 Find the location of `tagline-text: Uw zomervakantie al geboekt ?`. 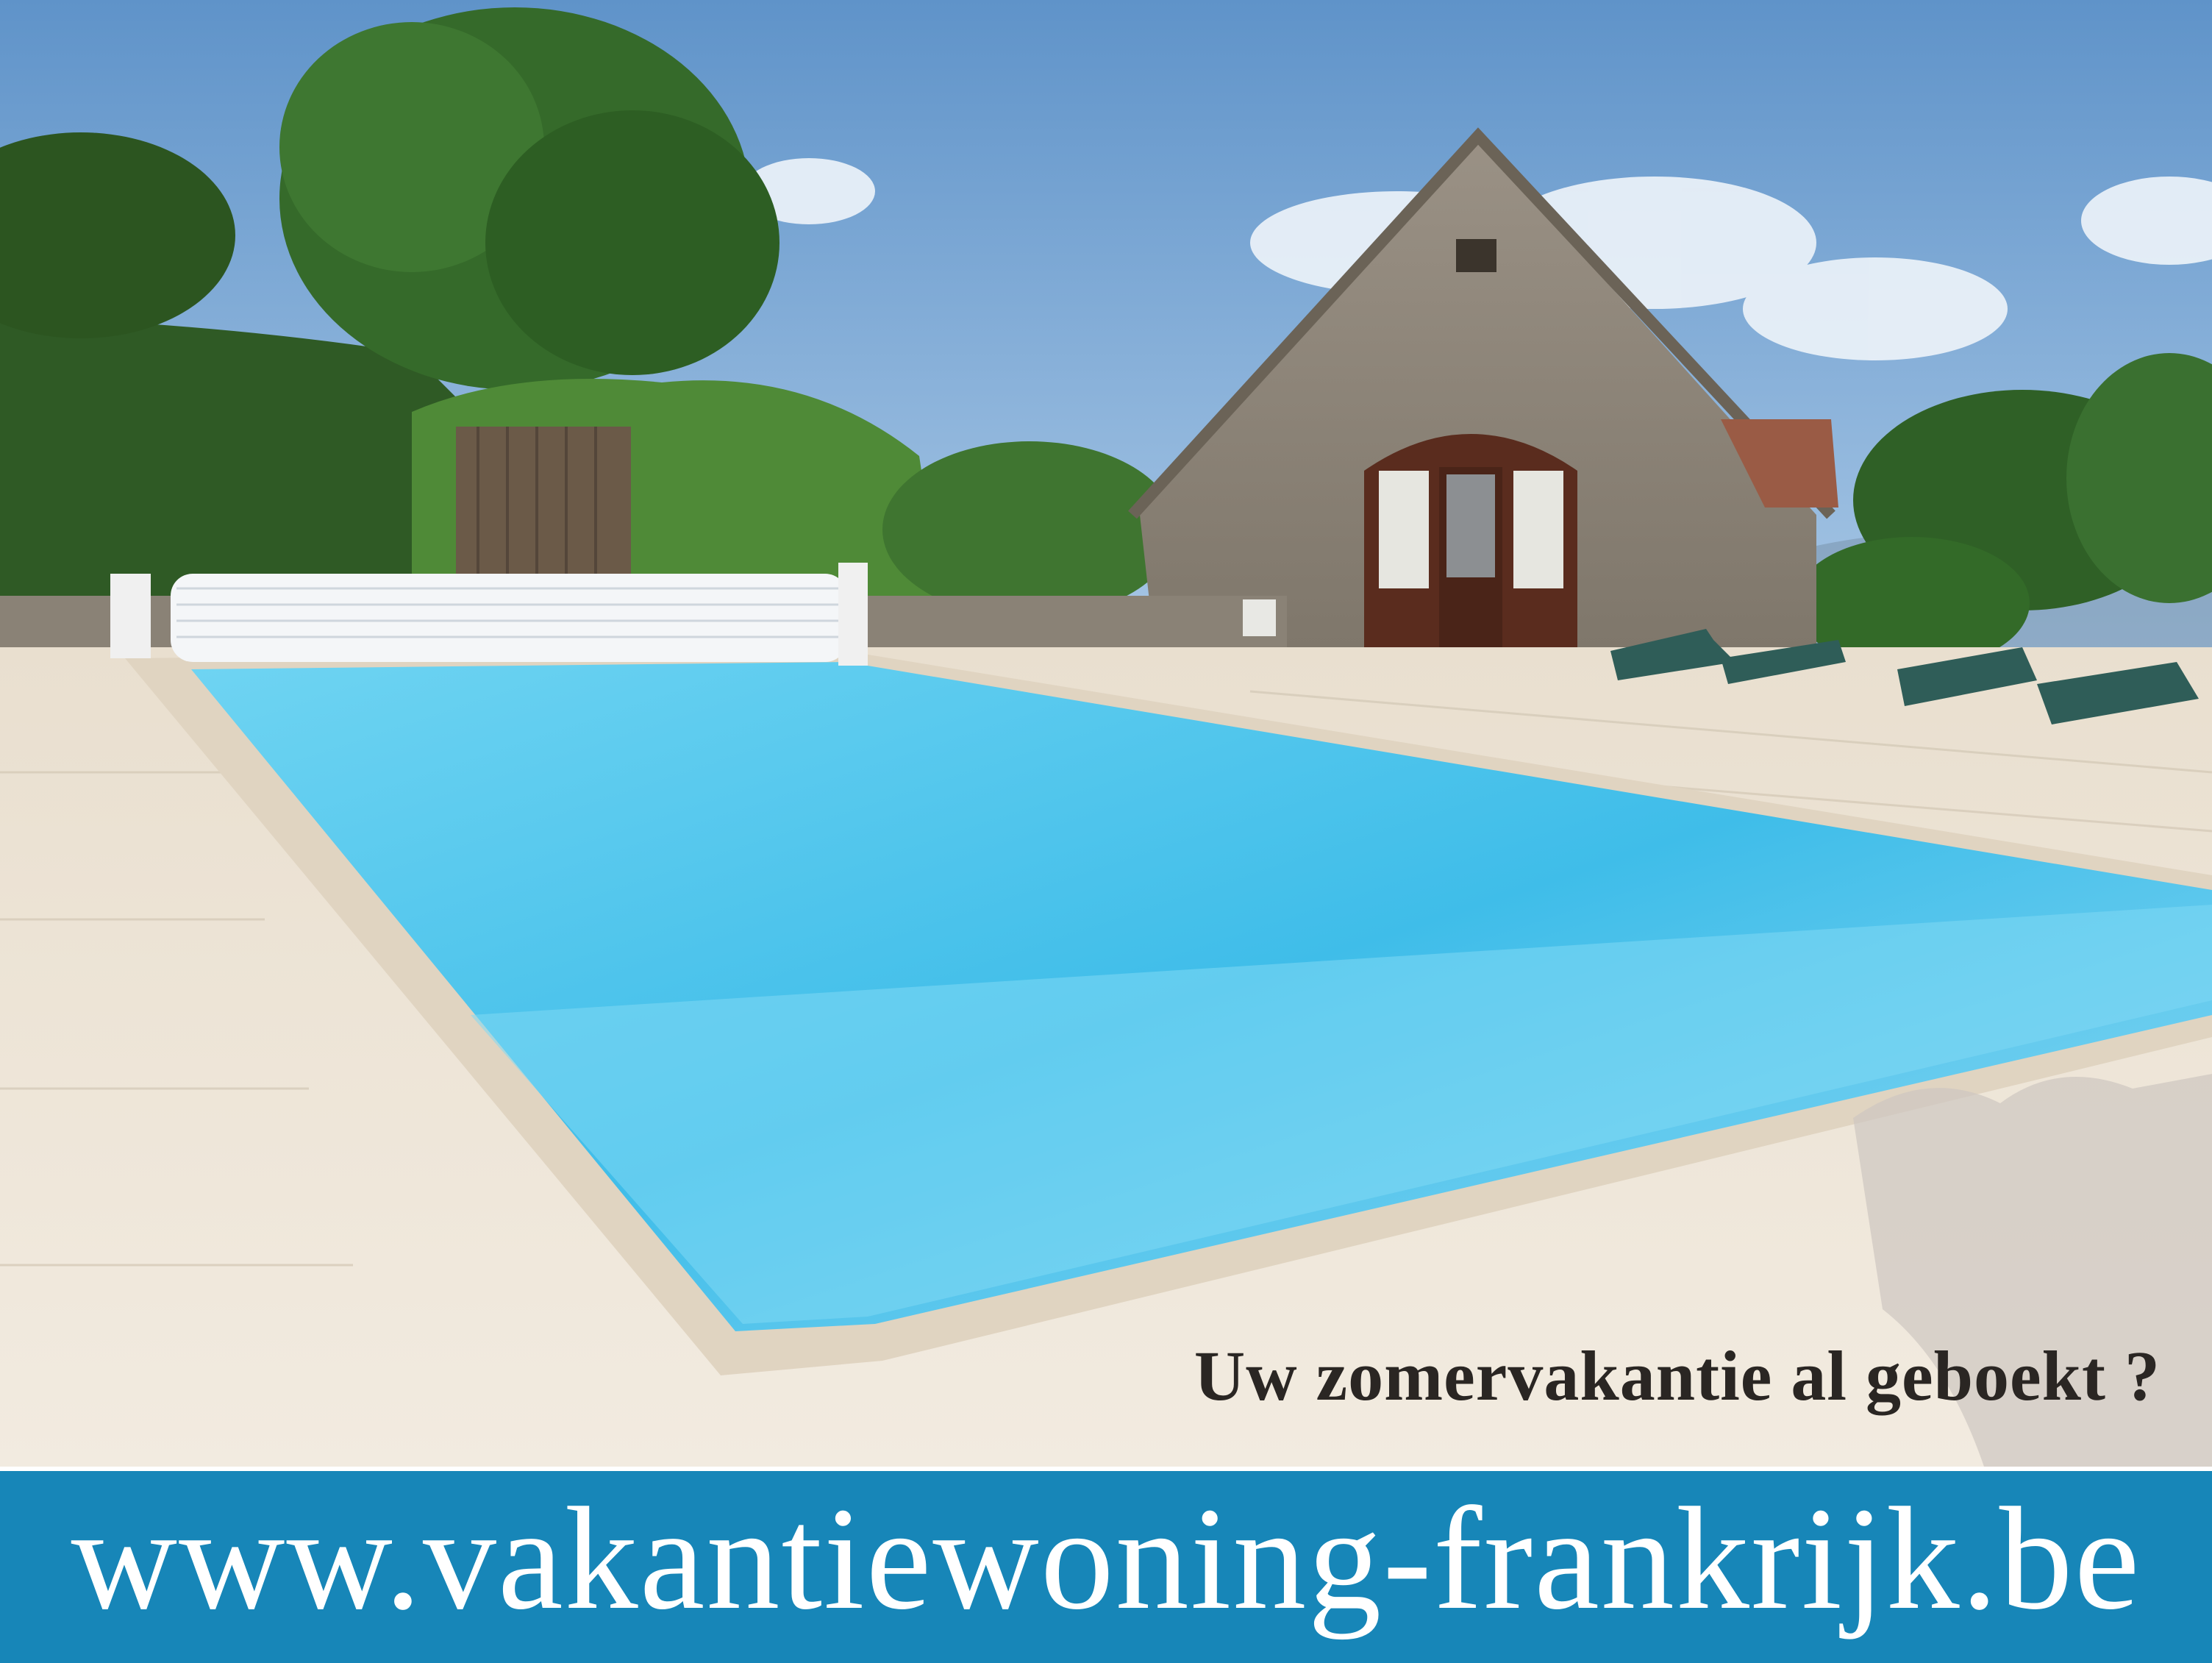

tagline-text: Uw zomervakantie al geboekt ? is located at coordinates (1677, 1375).